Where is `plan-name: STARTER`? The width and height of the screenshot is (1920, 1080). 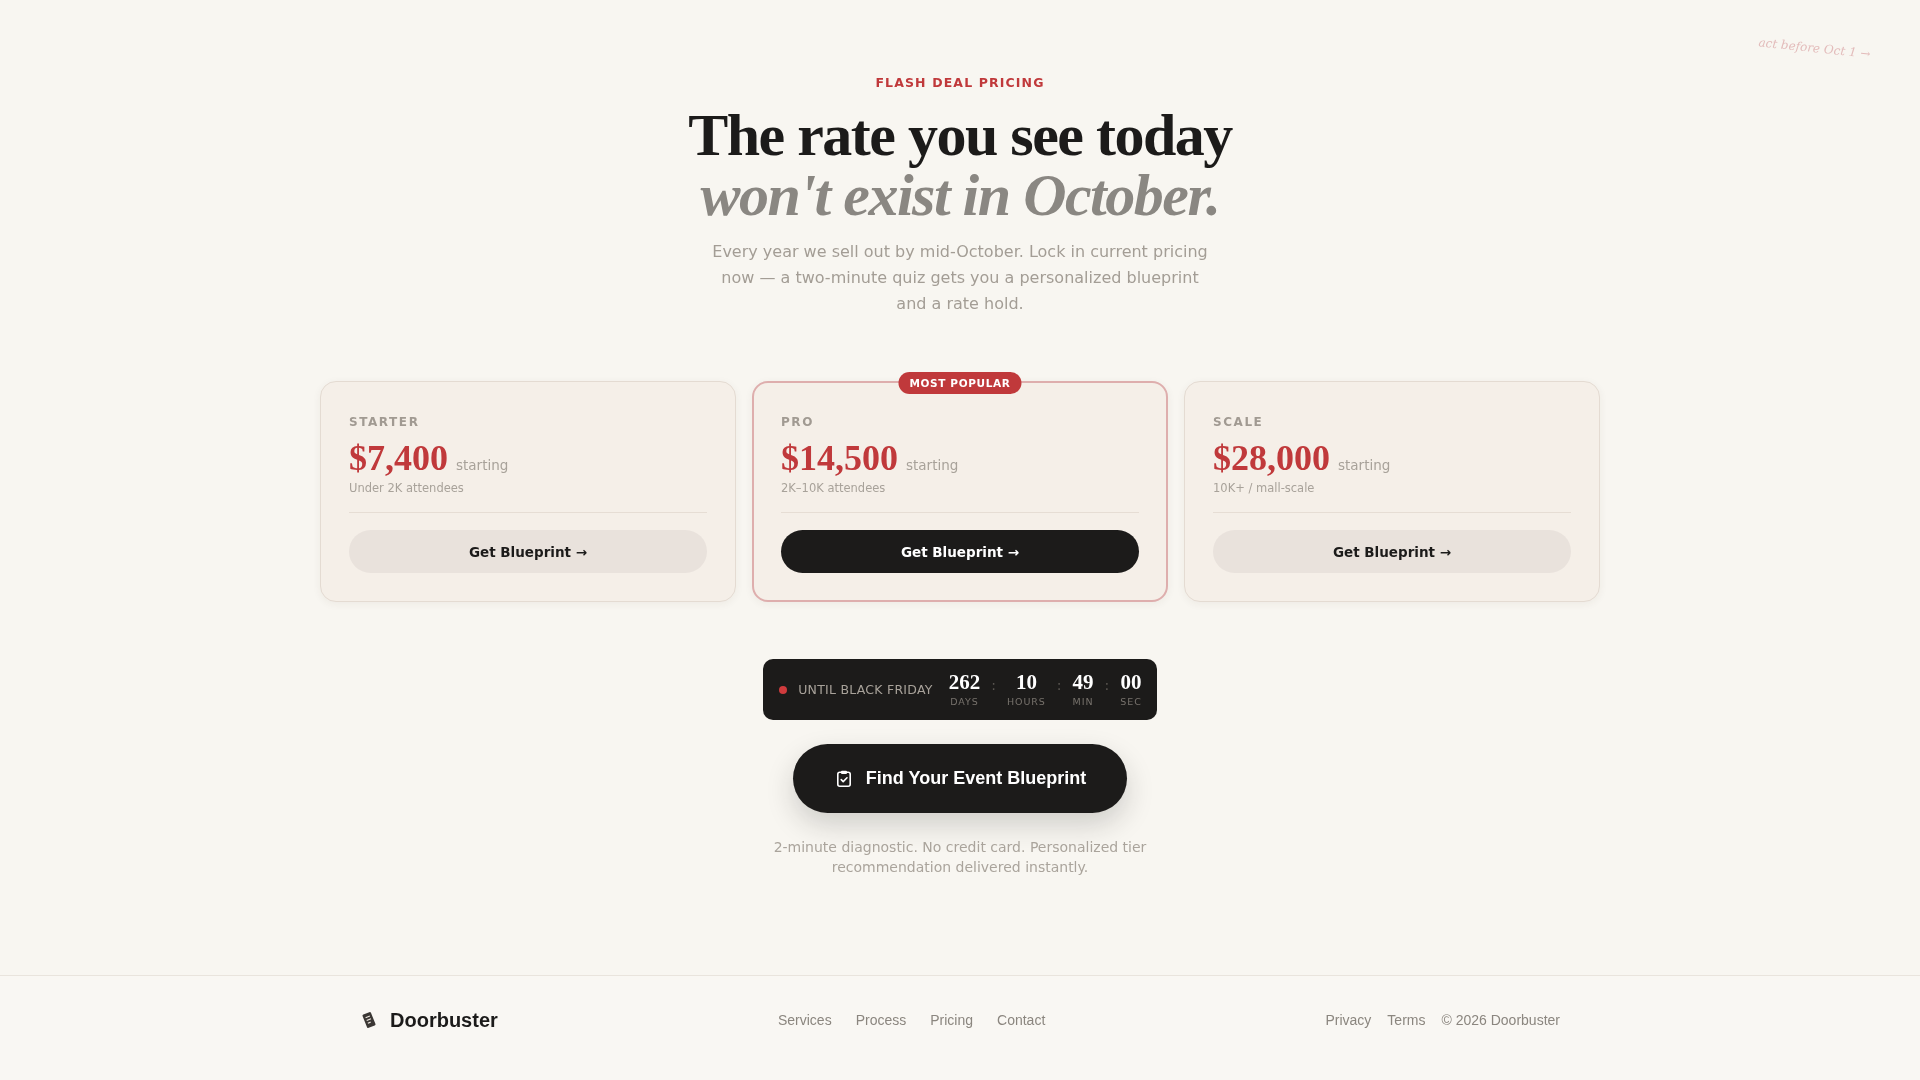 plan-name: STARTER is located at coordinates (384, 422).